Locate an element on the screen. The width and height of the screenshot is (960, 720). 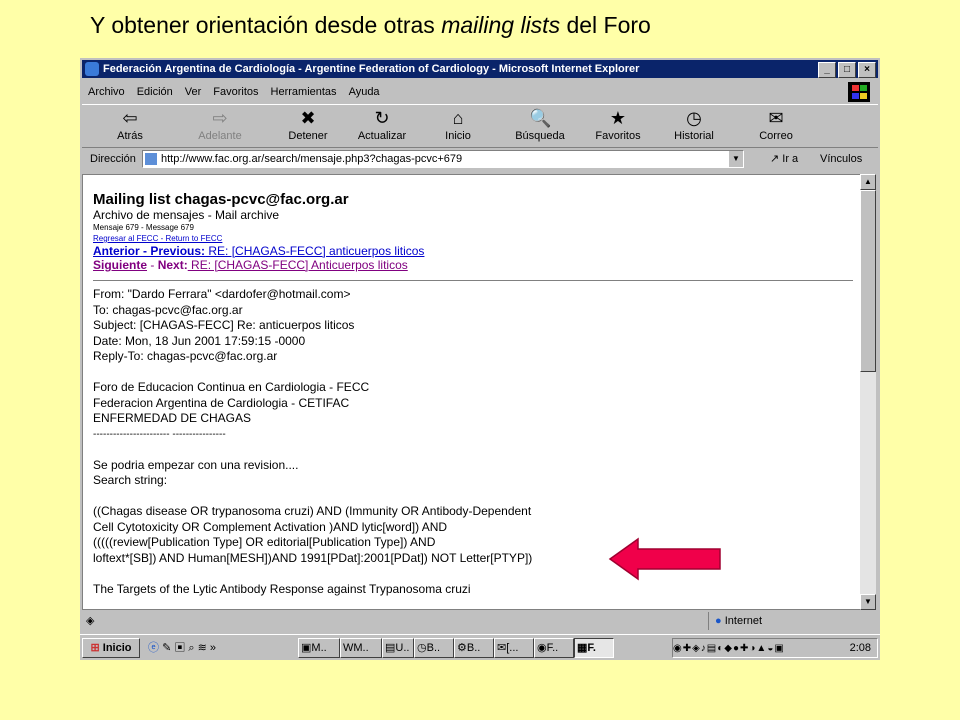
favorites-label: Favoritos is located at coordinates (618, 136).